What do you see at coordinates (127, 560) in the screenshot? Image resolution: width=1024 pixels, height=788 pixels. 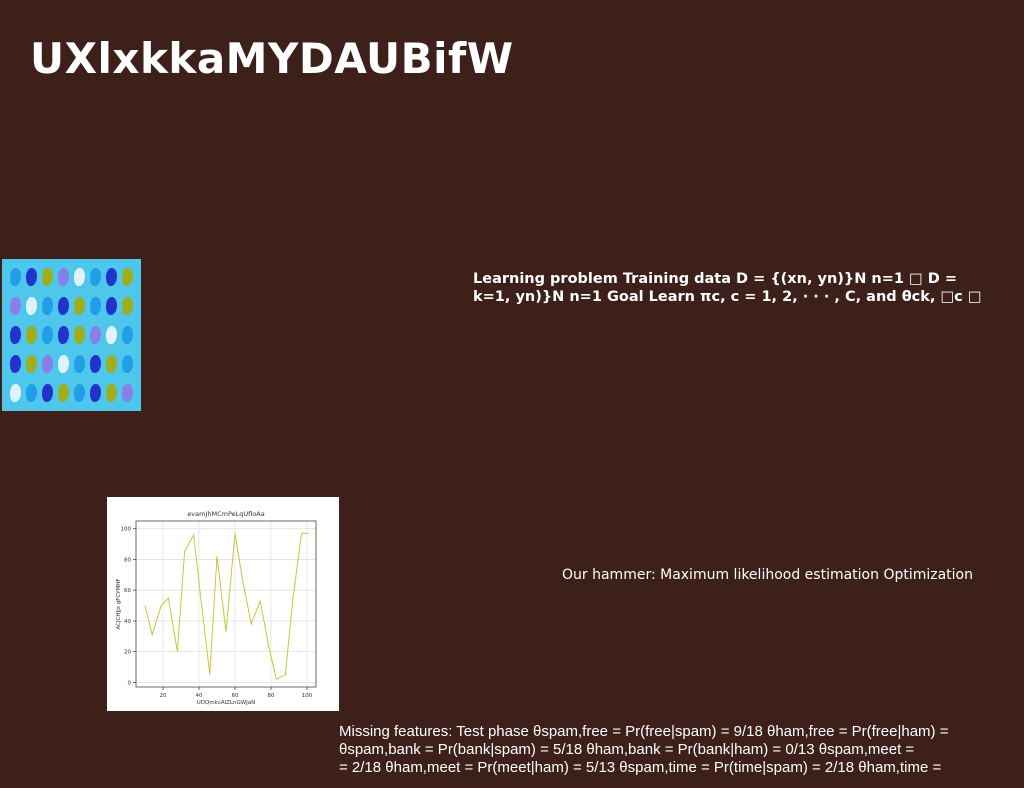 I see `y-tick-label: 80` at bounding box center [127, 560].